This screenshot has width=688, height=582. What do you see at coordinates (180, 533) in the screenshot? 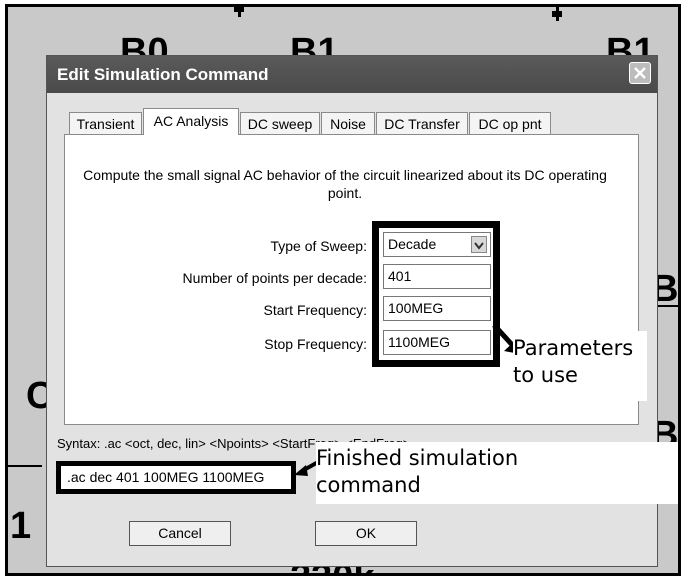
I see `cancel-button: Cancel` at bounding box center [180, 533].